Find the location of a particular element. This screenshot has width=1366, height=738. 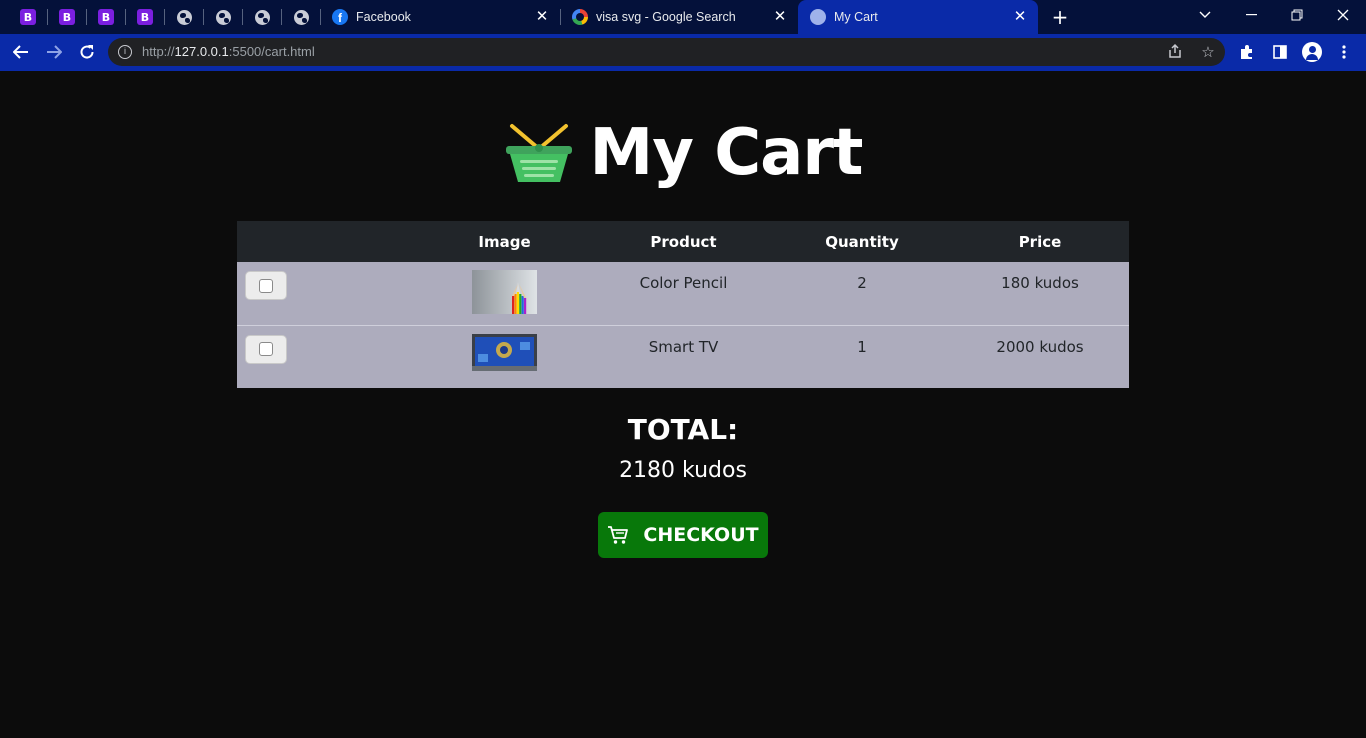

product-price: 180 kudos is located at coordinates (1040, 283).